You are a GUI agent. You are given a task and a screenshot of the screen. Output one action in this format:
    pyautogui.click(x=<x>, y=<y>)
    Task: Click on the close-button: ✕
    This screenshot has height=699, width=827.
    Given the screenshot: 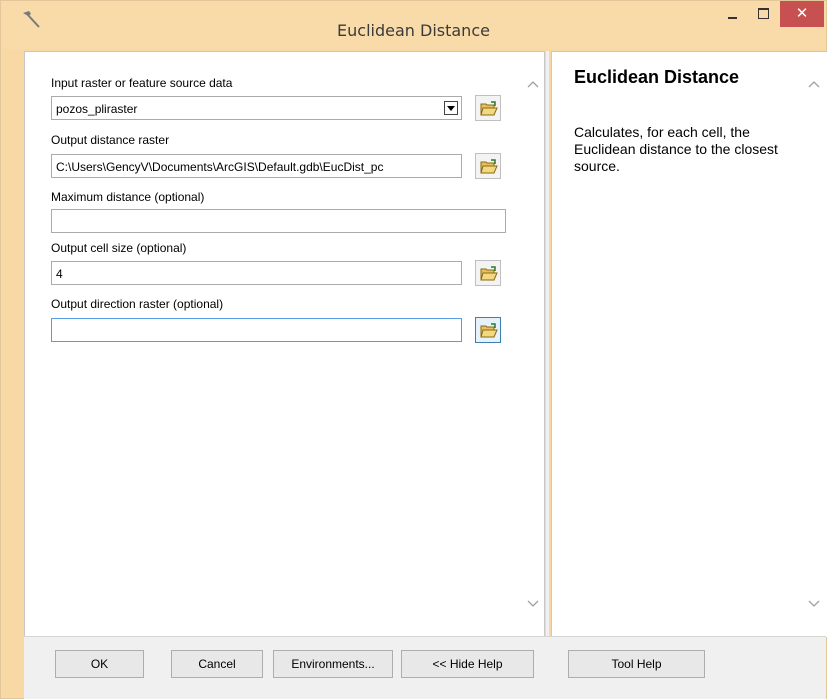 What is the action you would take?
    pyautogui.click(x=802, y=14)
    